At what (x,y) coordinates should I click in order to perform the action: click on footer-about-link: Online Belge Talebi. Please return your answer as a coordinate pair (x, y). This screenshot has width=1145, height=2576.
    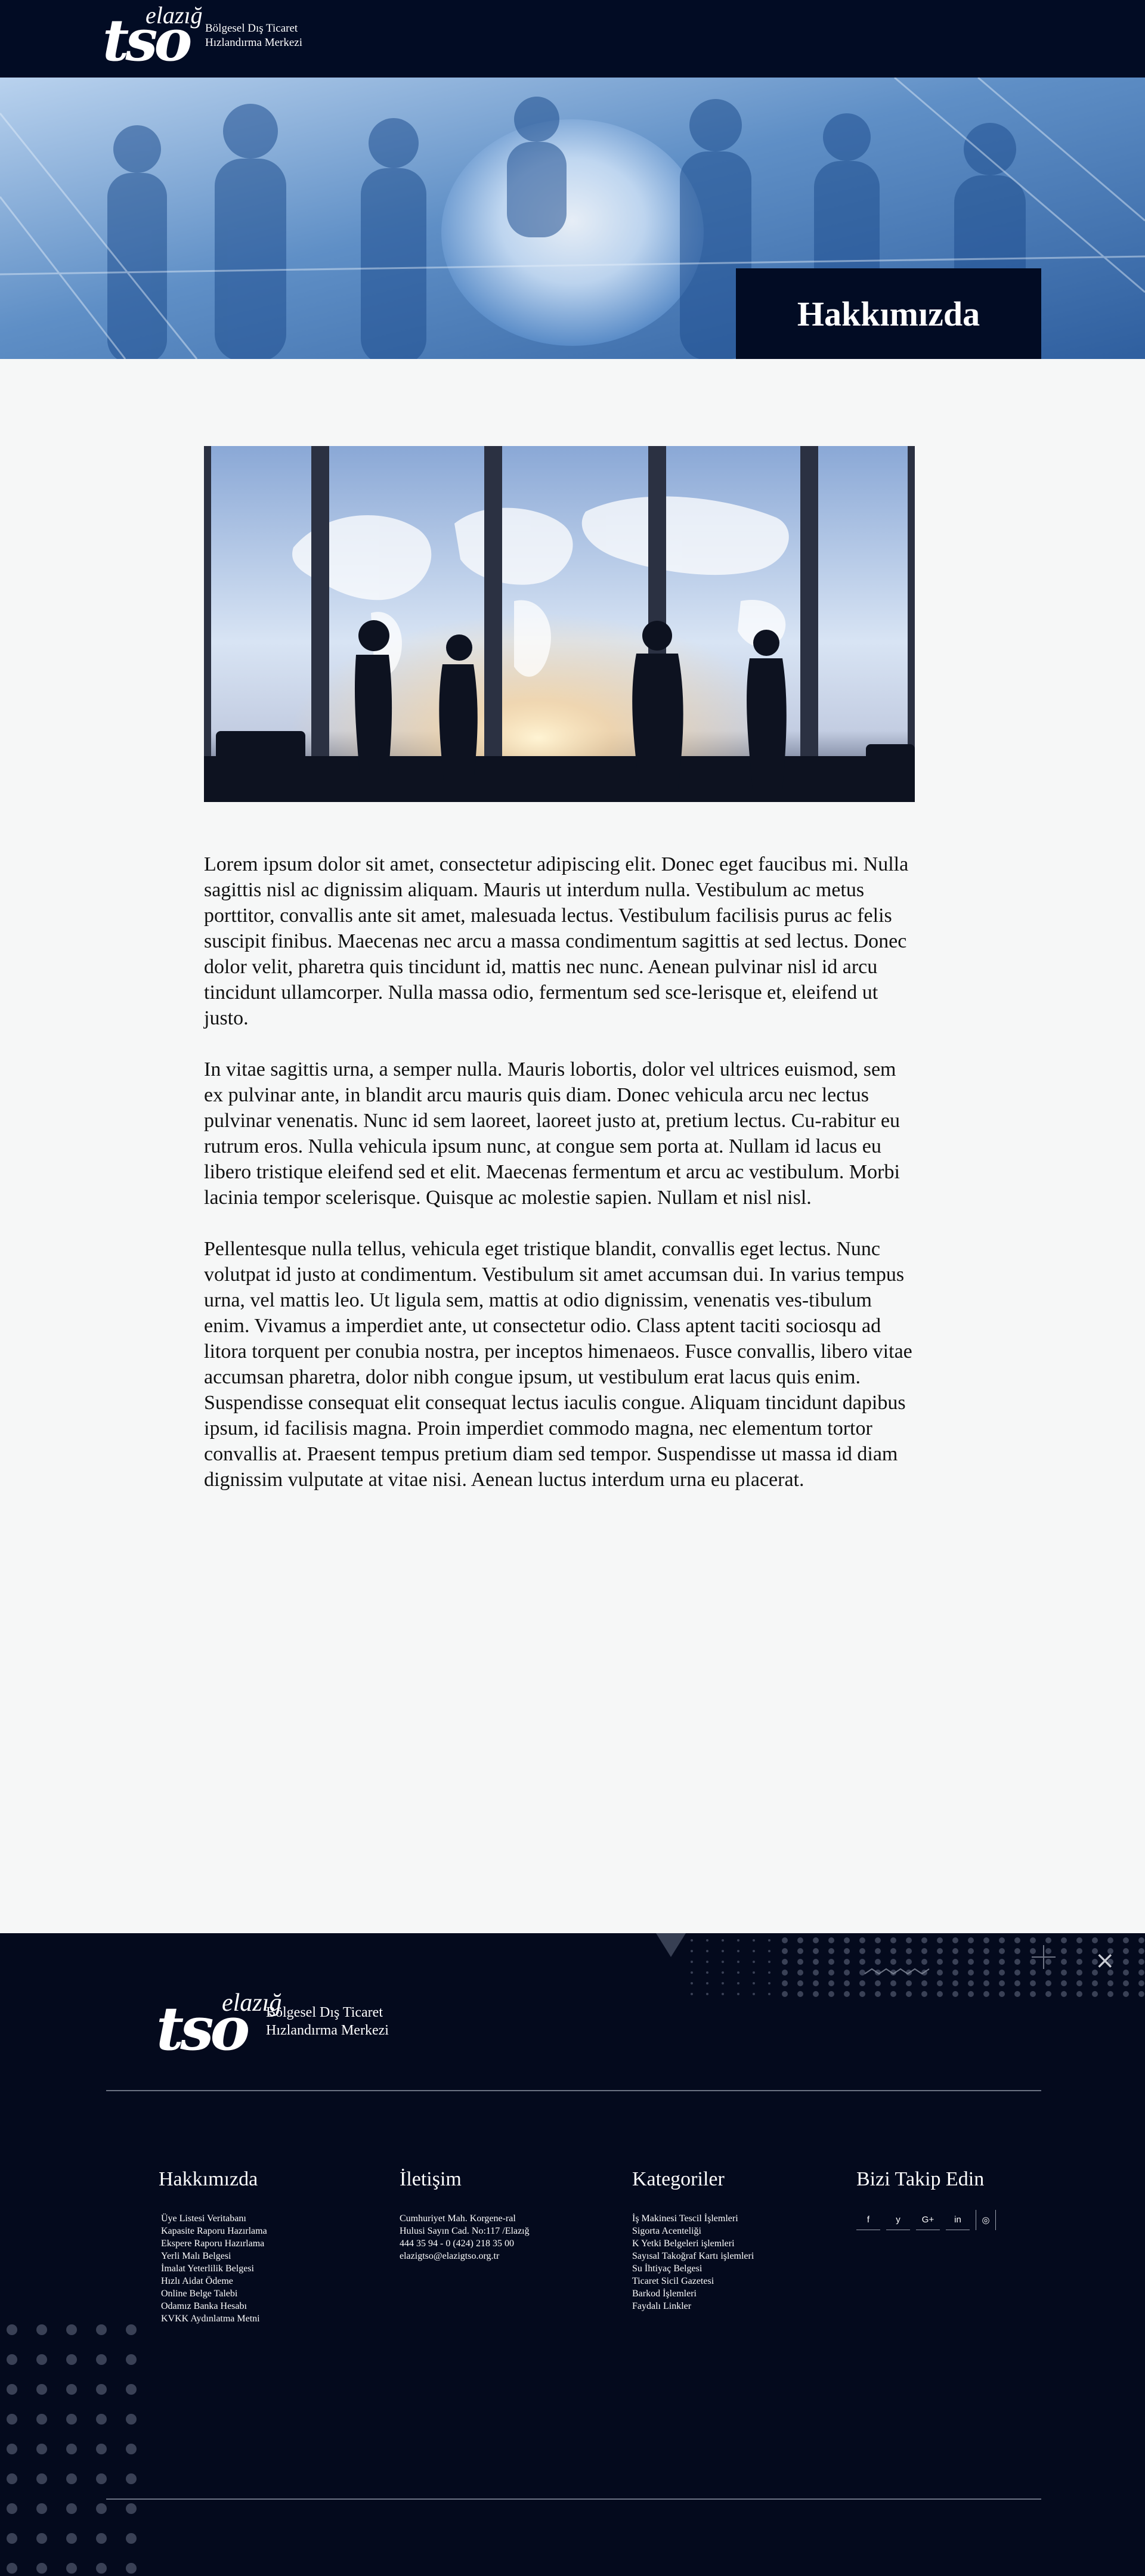
    Looking at the image, I should click on (214, 2293).